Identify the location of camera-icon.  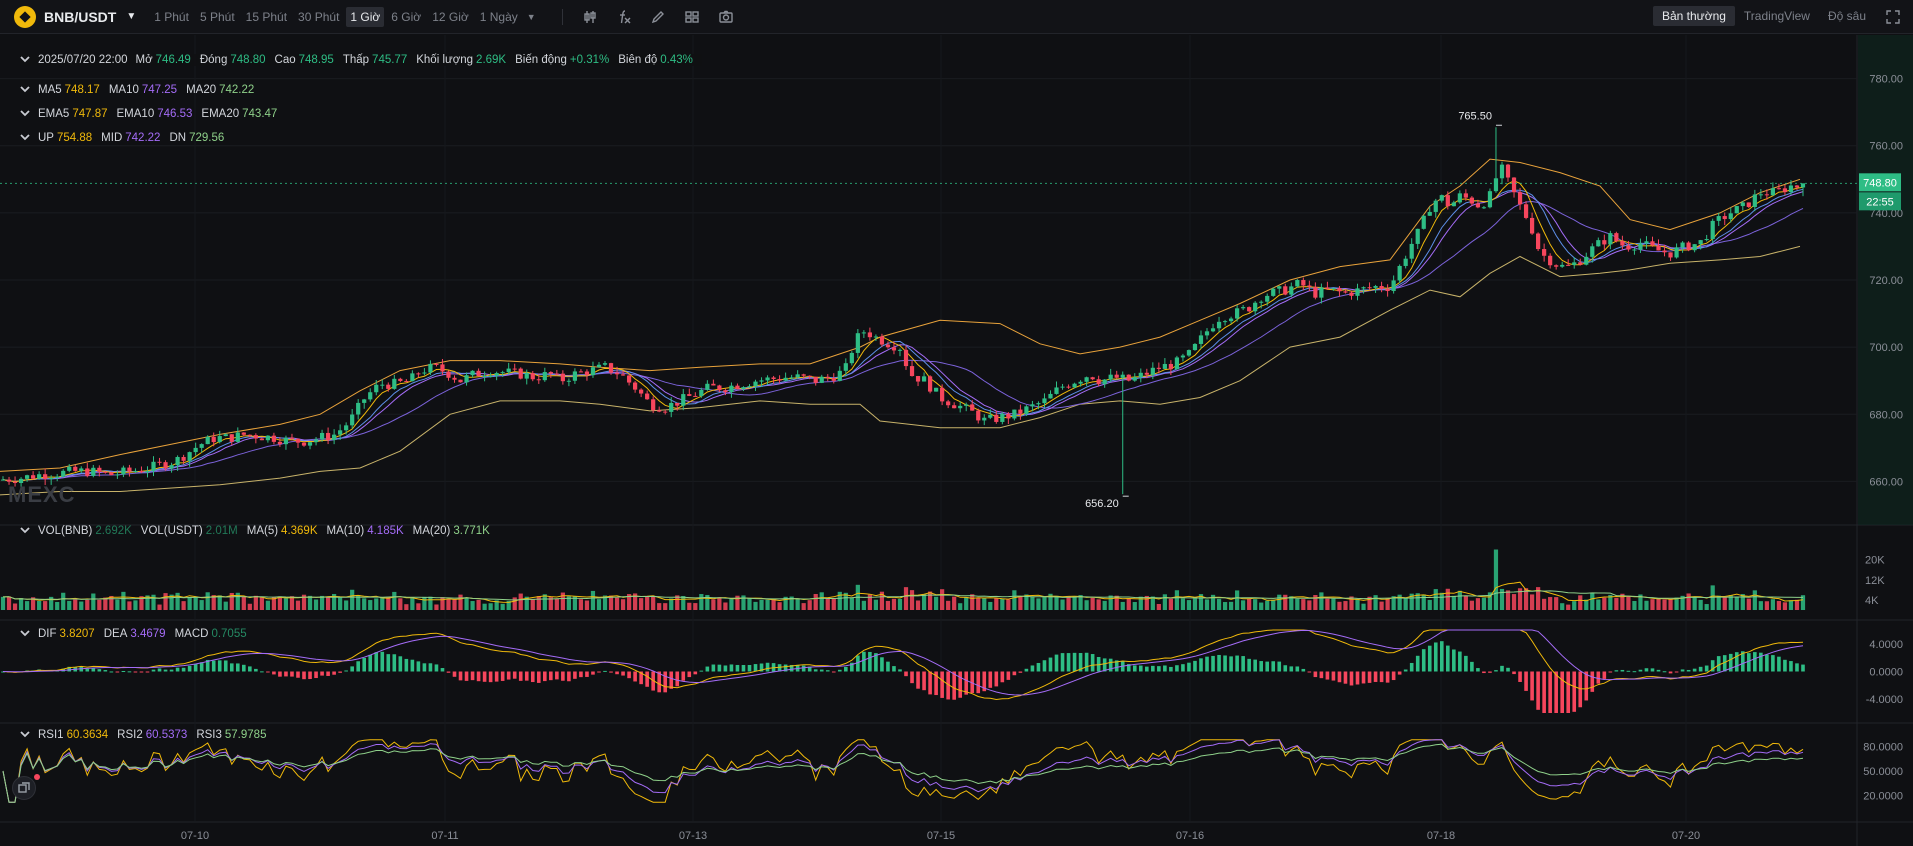
(726, 17).